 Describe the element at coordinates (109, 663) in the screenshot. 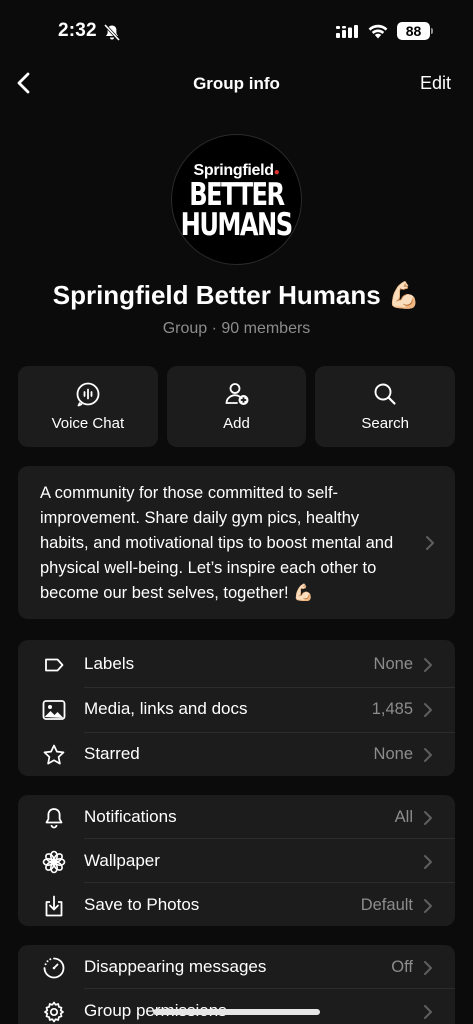

I see `labels-label: Labels` at that location.